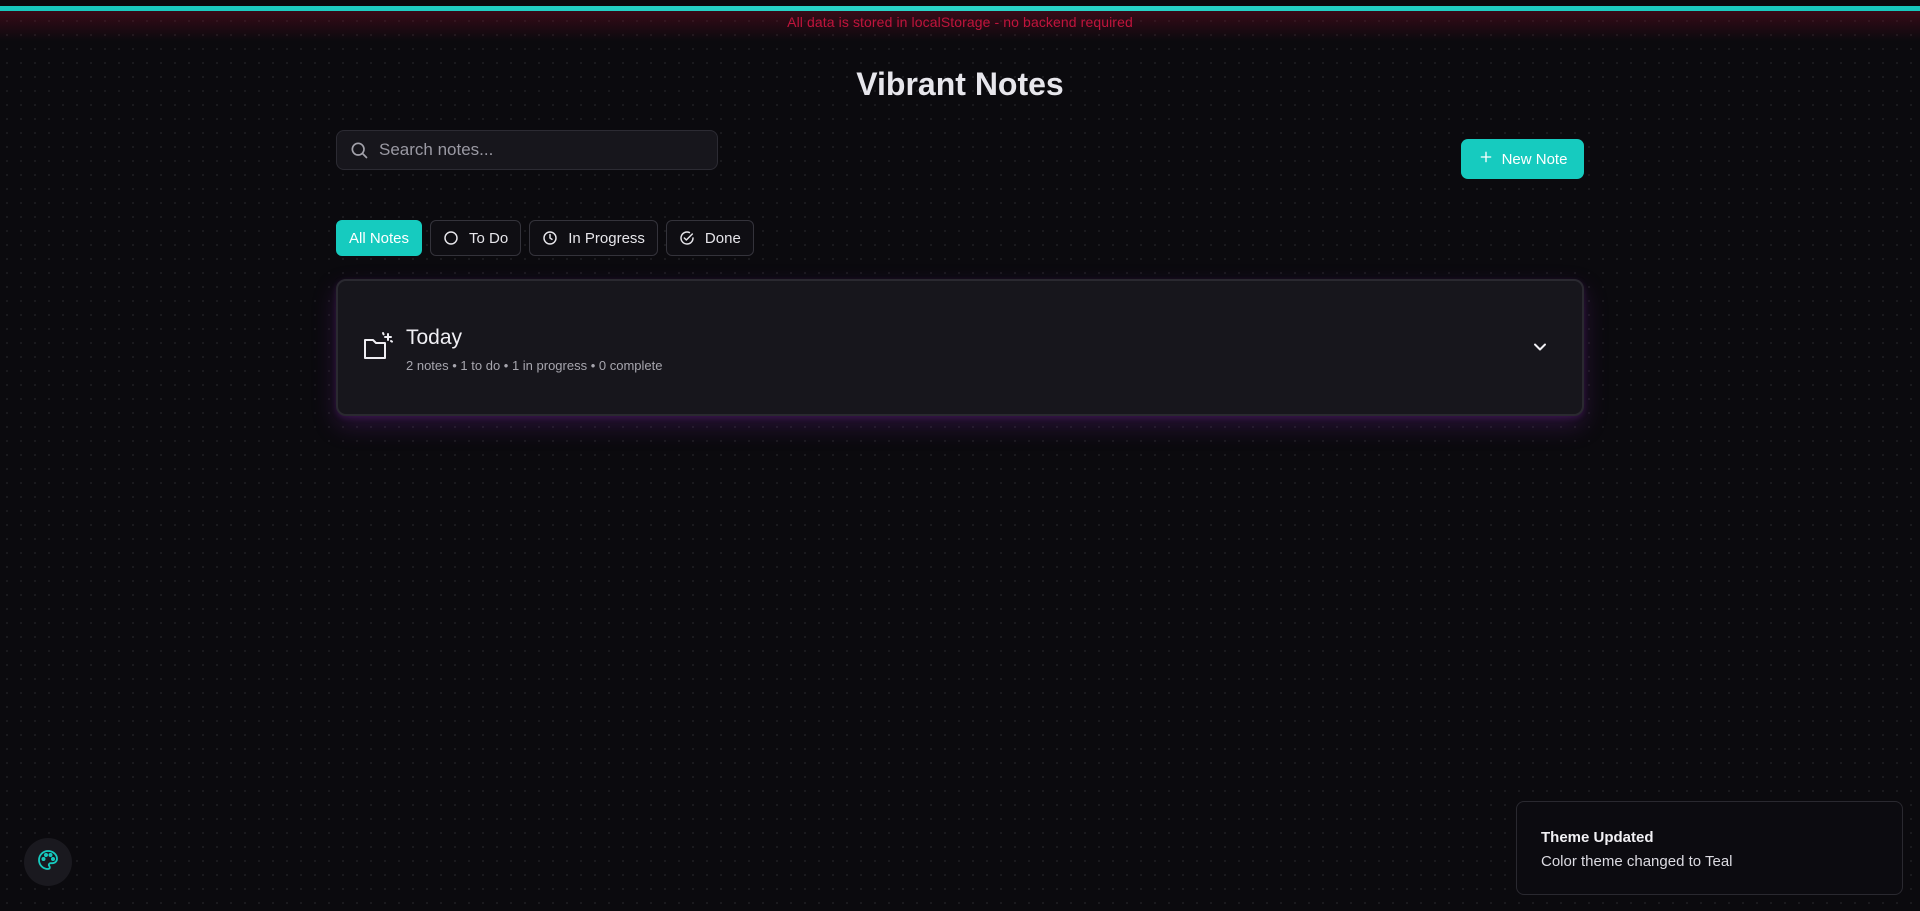 Image resolution: width=1920 pixels, height=911 pixels. What do you see at coordinates (1534, 159) in the screenshot?
I see `new-note-label: New Note` at bounding box center [1534, 159].